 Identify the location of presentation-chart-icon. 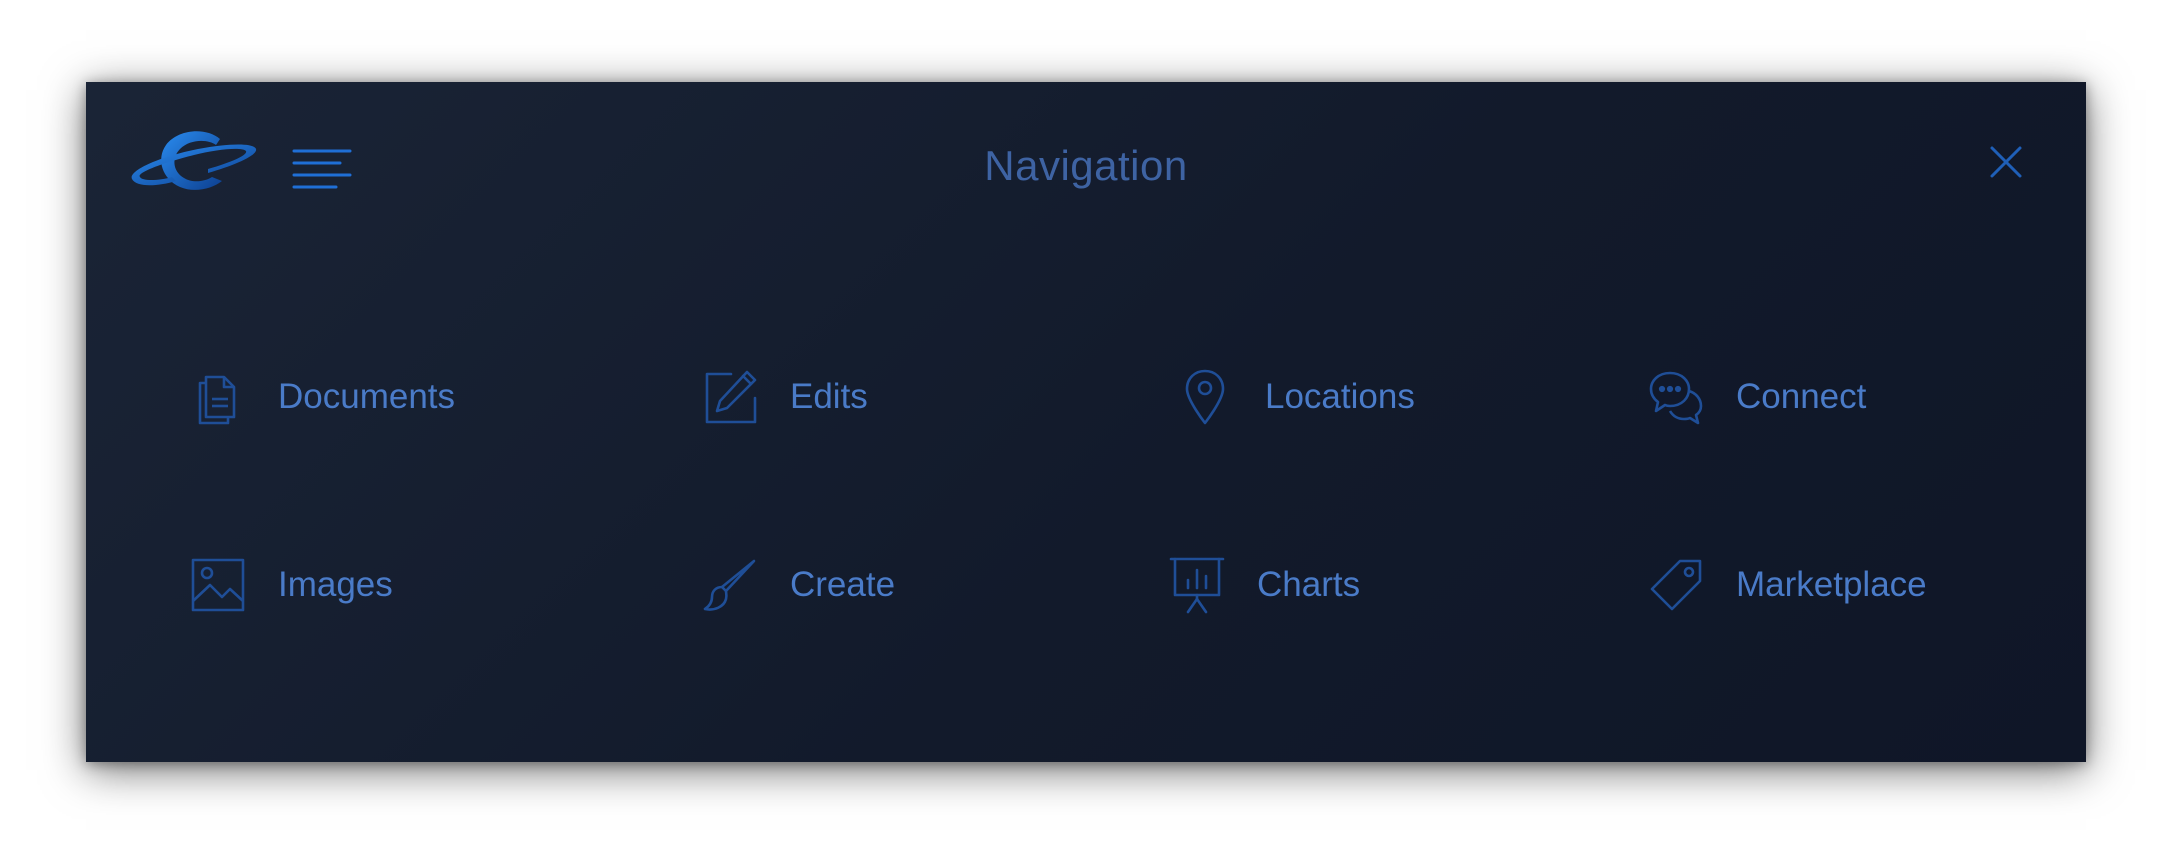
(1197, 585).